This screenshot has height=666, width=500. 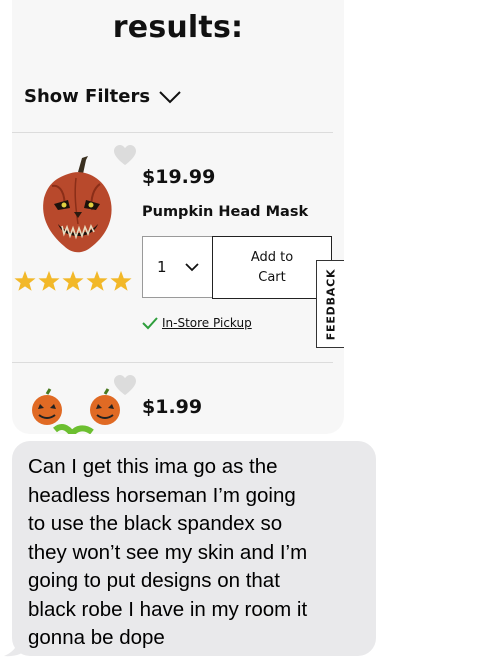 I want to click on show-filters-label: Show Filters, so click(x=87, y=96).